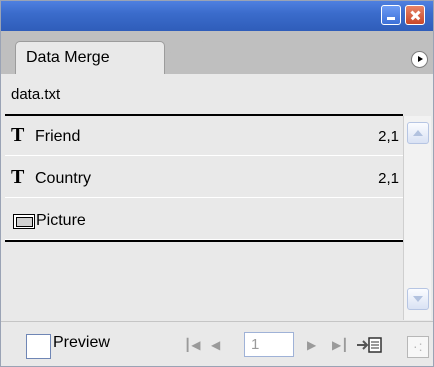 This screenshot has width=434, height=367. Describe the element at coordinates (418, 133) in the screenshot. I see `scroll-up-icon` at that location.